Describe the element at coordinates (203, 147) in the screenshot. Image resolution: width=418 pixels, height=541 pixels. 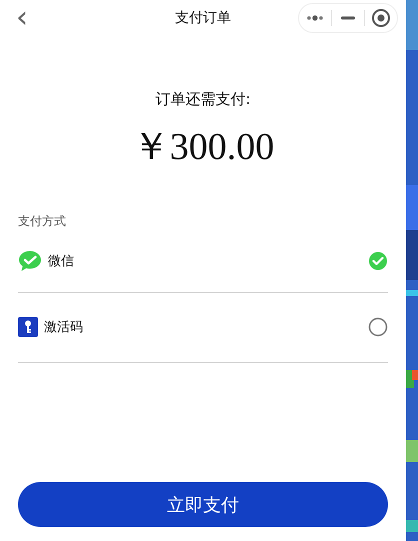
I see `amount-value: ￥300.00` at that location.